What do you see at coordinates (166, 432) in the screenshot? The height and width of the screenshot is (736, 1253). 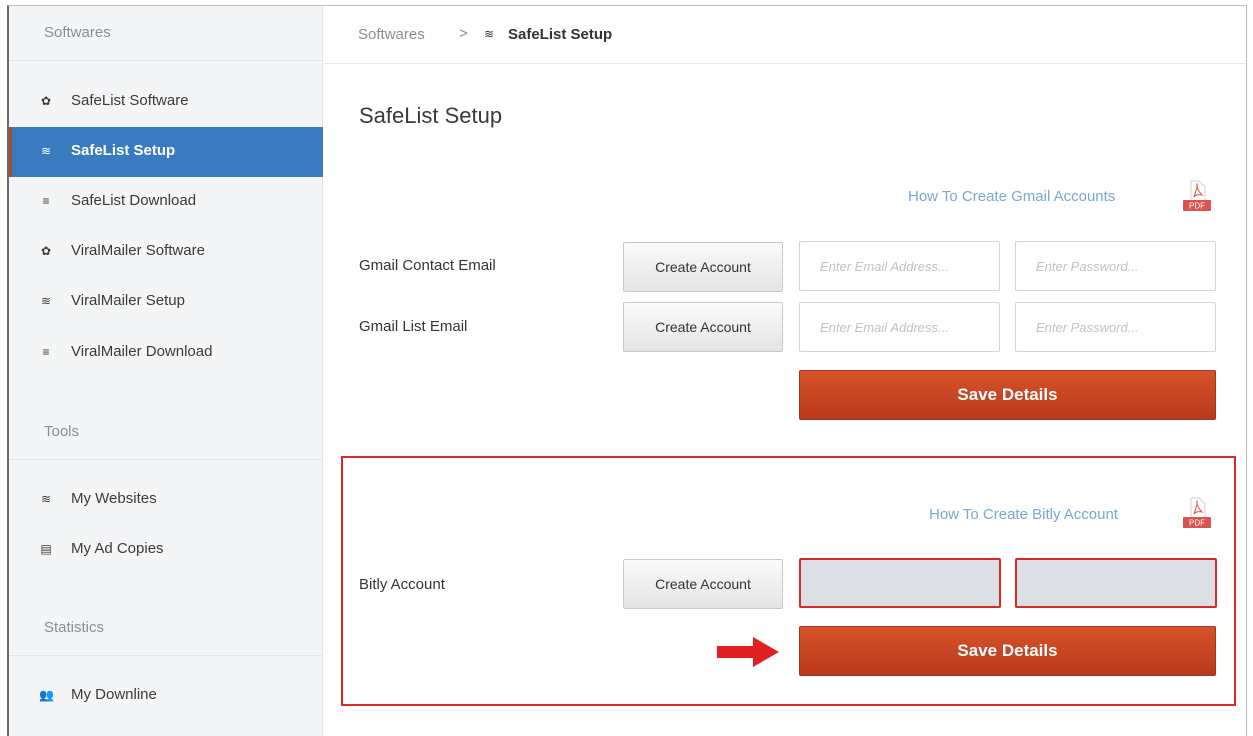 I see `sidebar-section-tools: Tools` at bounding box center [166, 432].